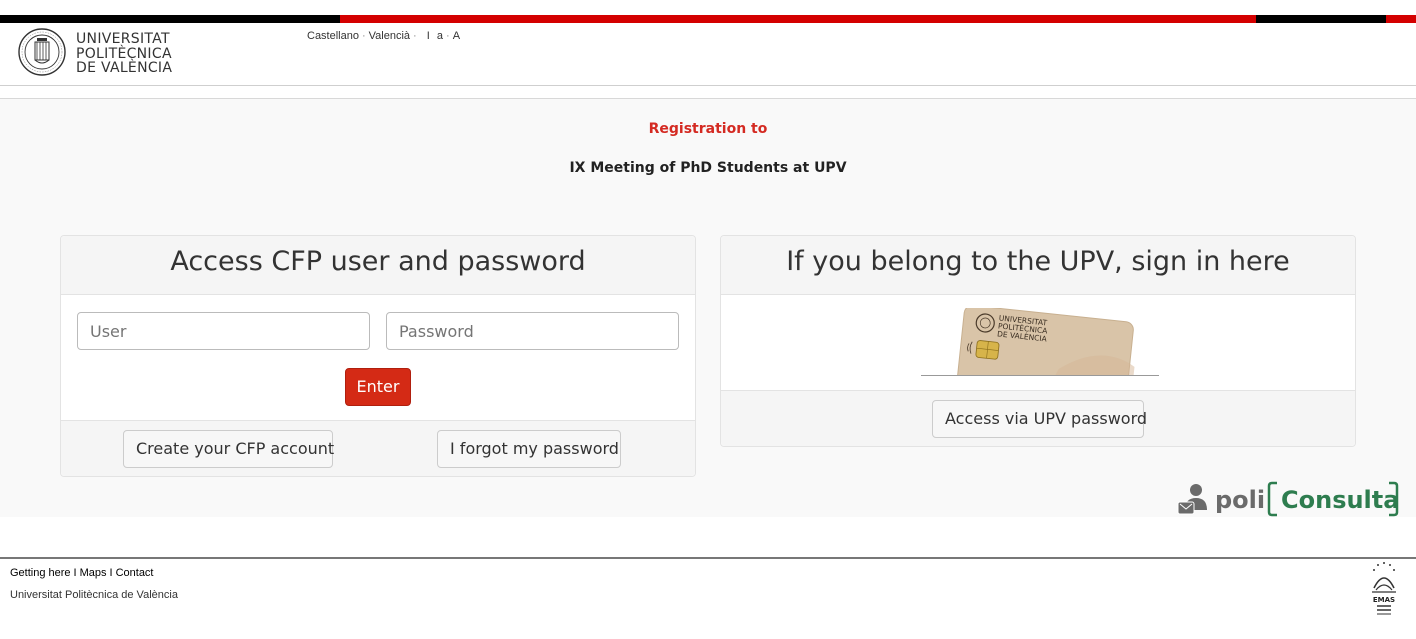 Image resolution: width=1416 pixels, height=639 pixels. Describe the element at coordinates (440, 36) in the screenshot. I see `font-size-small-link: a` at that location.